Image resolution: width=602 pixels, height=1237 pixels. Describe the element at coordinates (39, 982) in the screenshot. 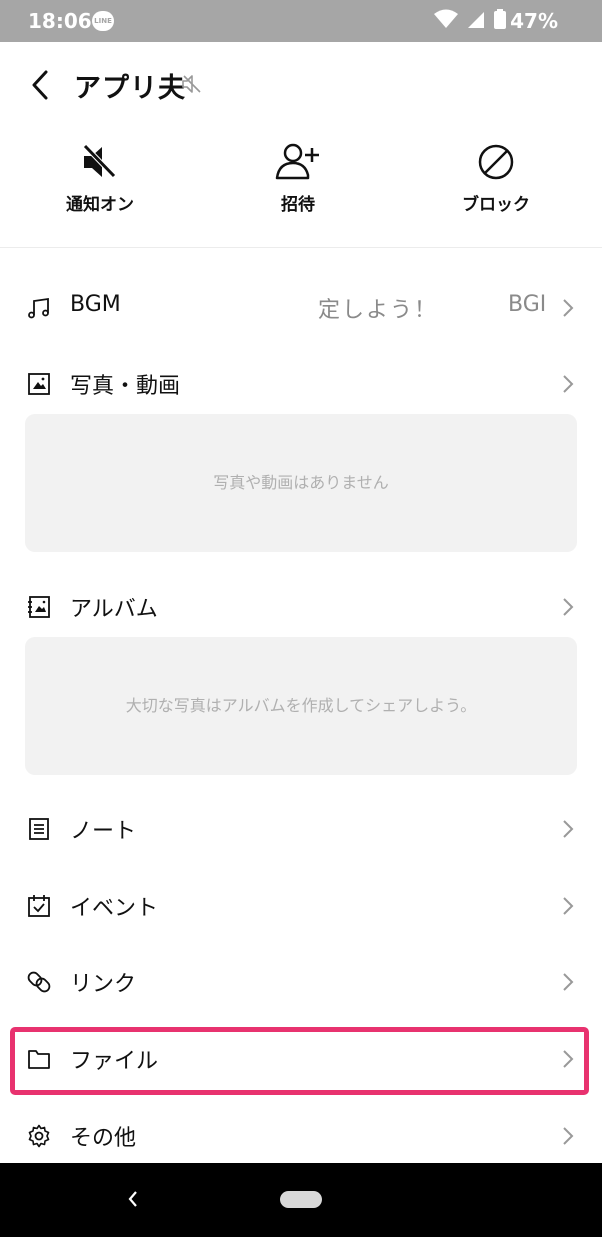

I see `link-icon` at that location.